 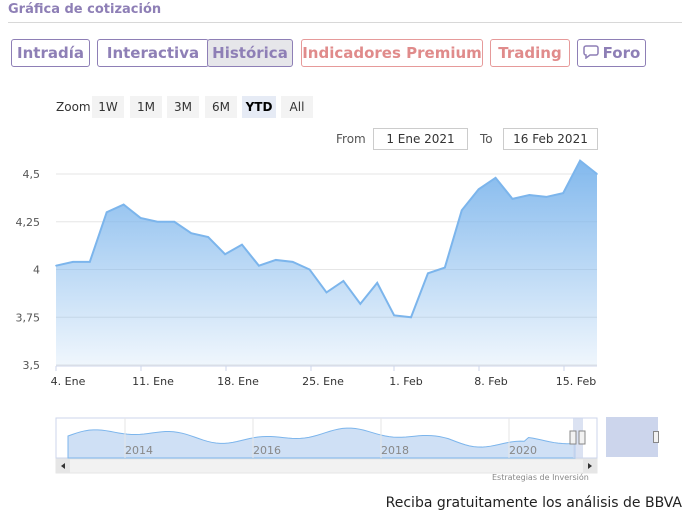 What do you see at coordinates (139, 450) in the screenshot?
I see `navigator-year-label: 2014` at bounding box center [139, 450].